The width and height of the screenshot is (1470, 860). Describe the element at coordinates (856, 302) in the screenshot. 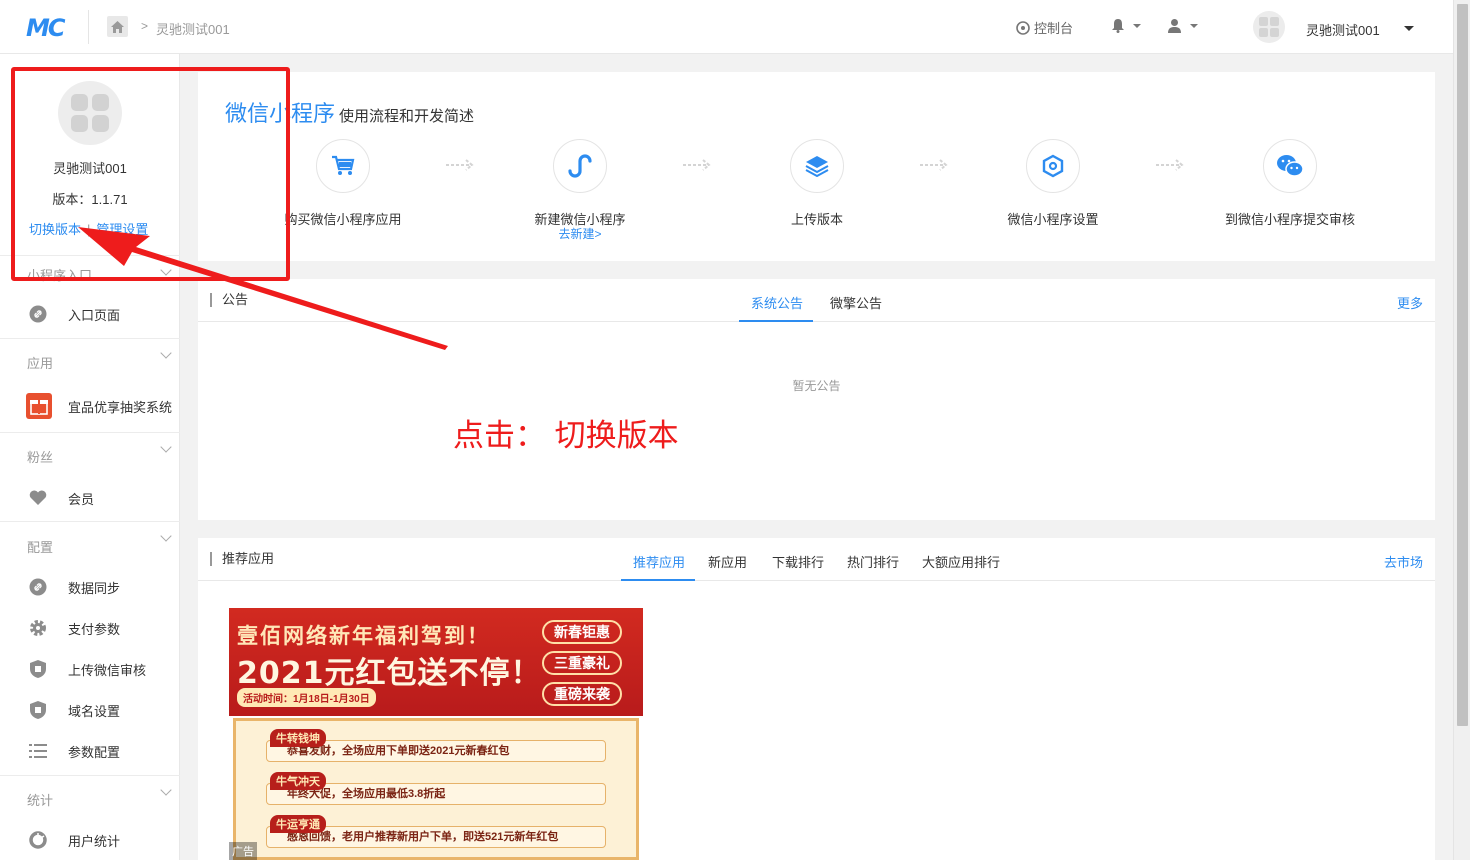

I see `tab-weiqing-announcement: 微擎公告` at that location.